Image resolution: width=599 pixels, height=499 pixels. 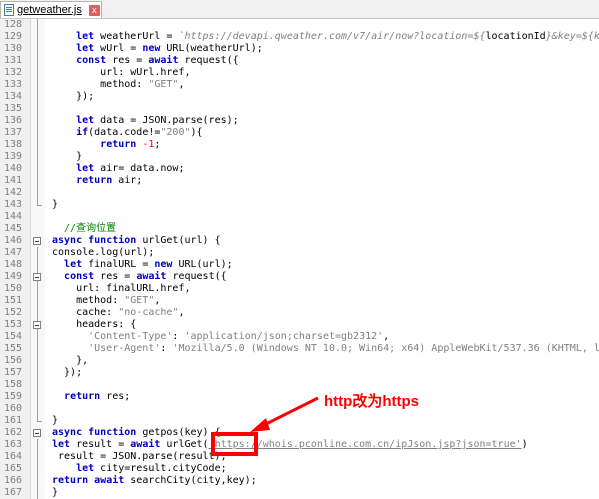 What do you see at coordinates (371, 401) in the screenshot?
I see `annotation-text: http改为https` at bounding box center [371, 401].